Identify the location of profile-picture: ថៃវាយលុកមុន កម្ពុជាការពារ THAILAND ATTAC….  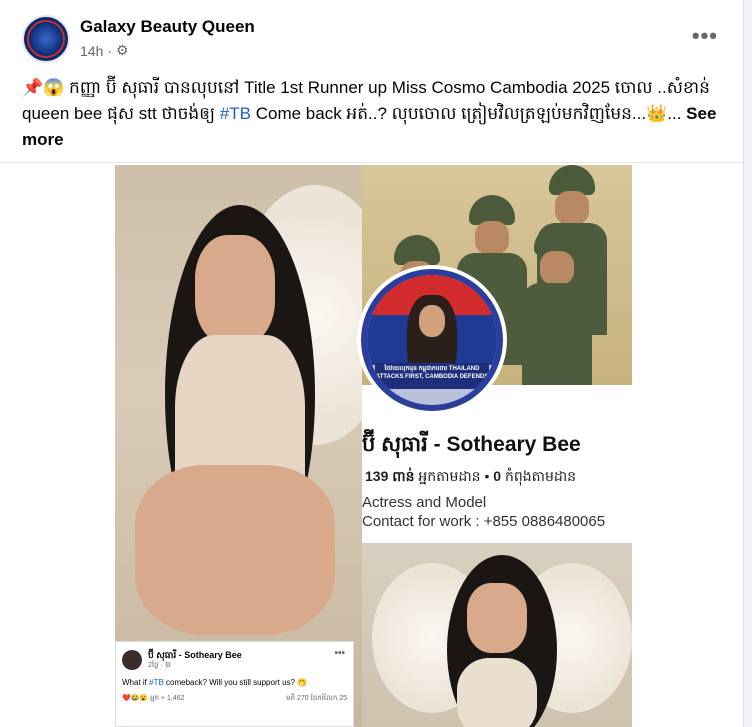
(432, 340).